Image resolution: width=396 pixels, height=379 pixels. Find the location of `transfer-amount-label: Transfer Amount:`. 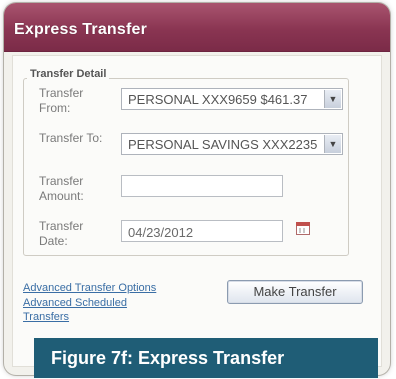

transfer-amount-label: Transfer Amount: is located at coordinates (61, 188).